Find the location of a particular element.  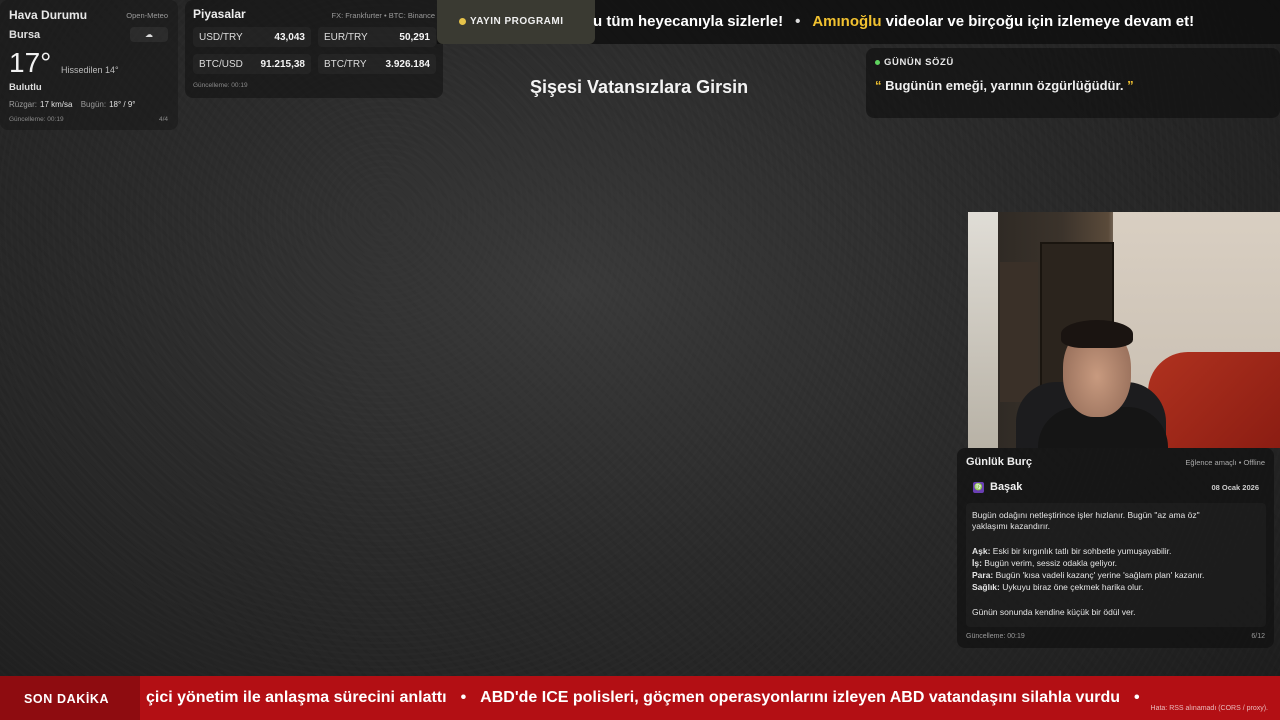

quote-body: Bugünün emeği, yarının özgürlüğüdür. is located at coordinates (1004, 85).